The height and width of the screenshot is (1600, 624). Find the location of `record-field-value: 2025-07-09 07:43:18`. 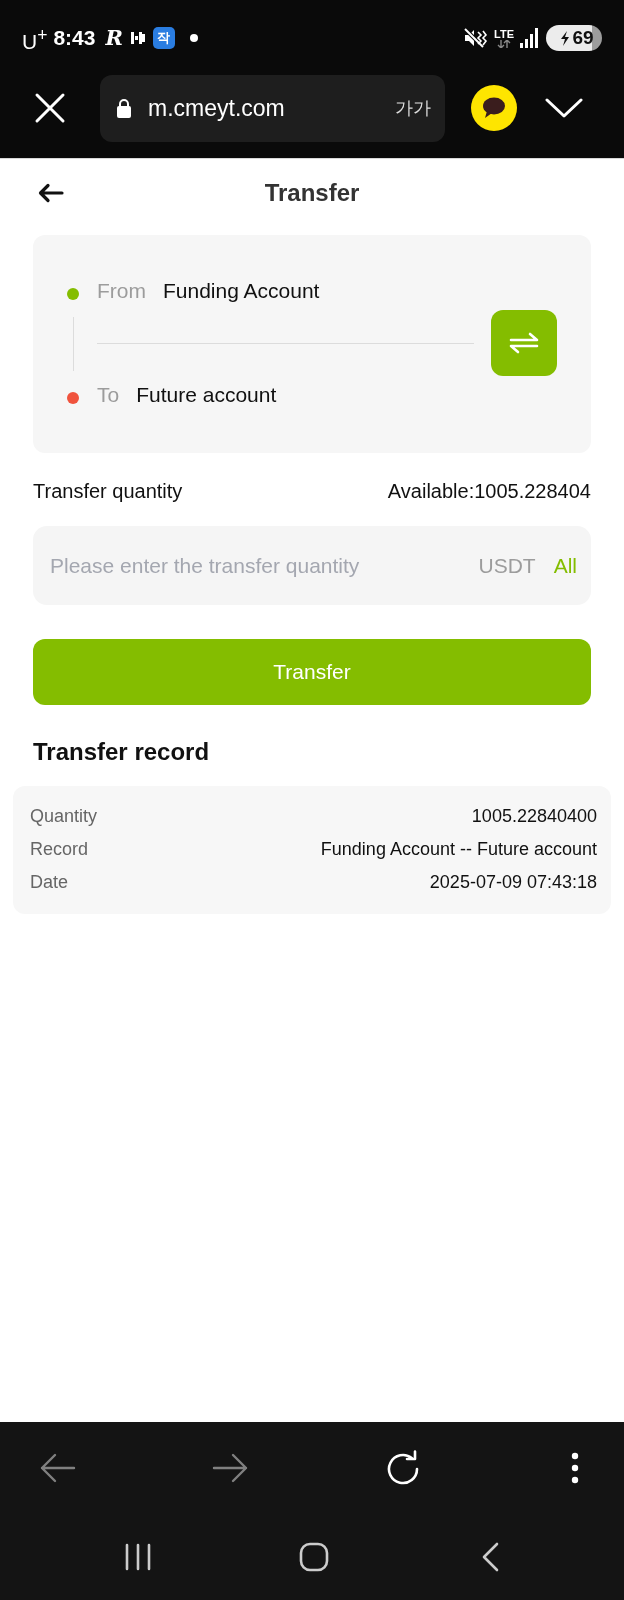

record-field-value: 2025-07-09 07:43:18 is located at coordinates (513, 882).